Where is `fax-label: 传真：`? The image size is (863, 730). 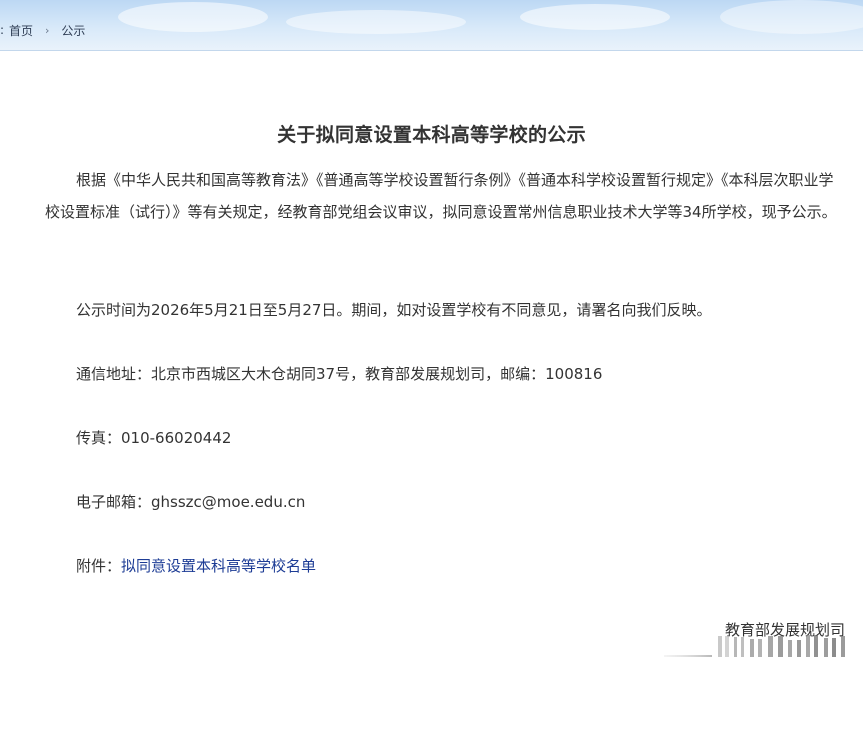 fax-label: 传真： is located at coordinates (99, 438).